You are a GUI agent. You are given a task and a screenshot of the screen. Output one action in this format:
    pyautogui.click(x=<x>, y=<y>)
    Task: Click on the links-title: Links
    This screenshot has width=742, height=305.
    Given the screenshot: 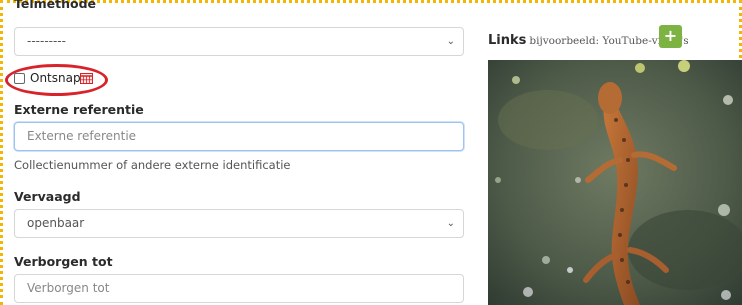 What is the action you would take?
    pyautogui.click(x=507, y=40)
    